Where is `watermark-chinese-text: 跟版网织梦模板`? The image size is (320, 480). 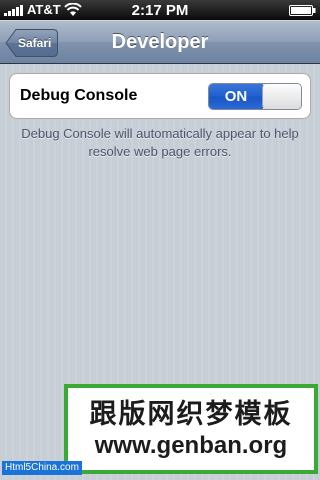
watermark-chinese-text: 跟版网织梦模板 is located at coordinates (191, 414).